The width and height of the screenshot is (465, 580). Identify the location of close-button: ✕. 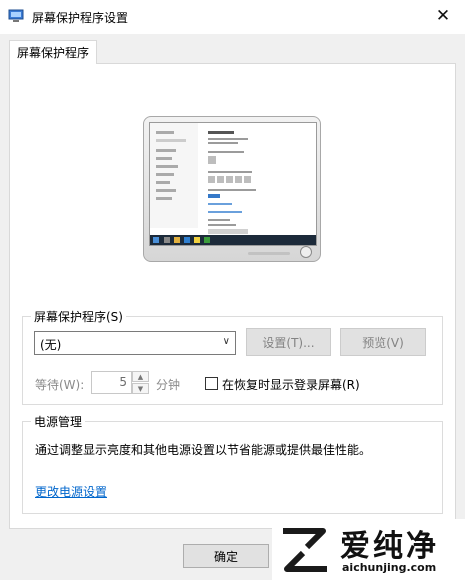
(443, 16).